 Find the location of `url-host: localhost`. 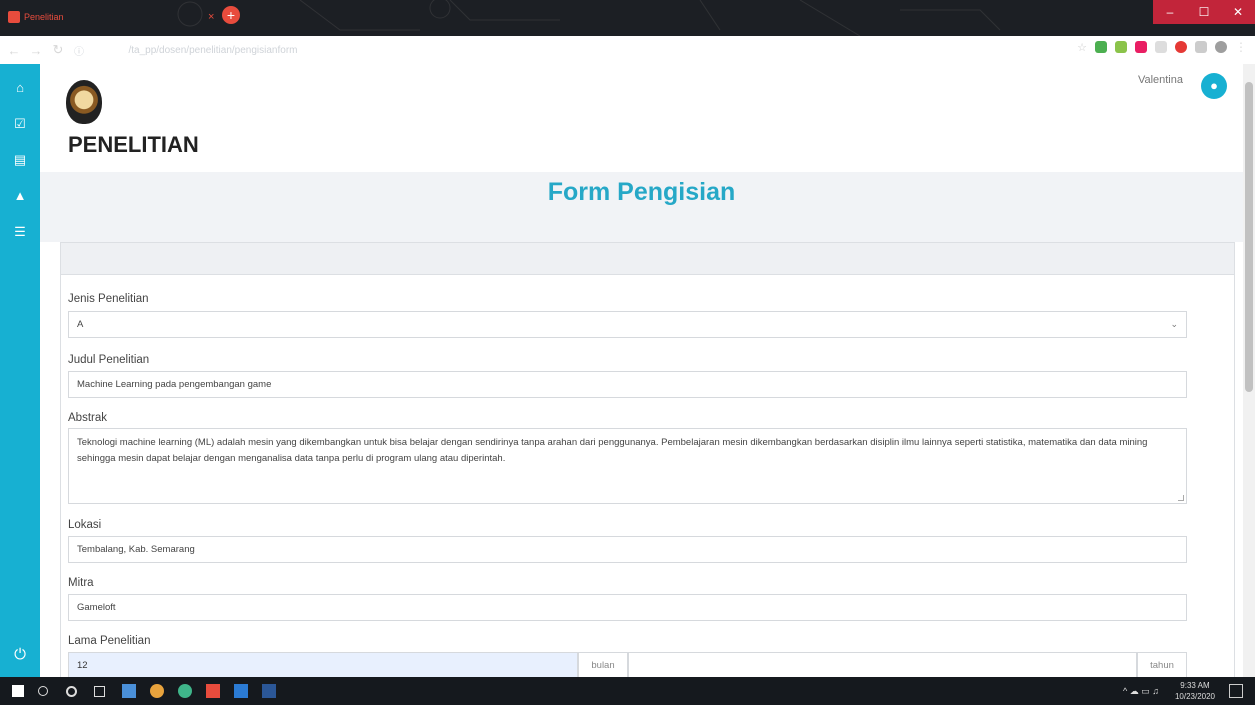

url-host: localhost is located at coordinates (109, 50).